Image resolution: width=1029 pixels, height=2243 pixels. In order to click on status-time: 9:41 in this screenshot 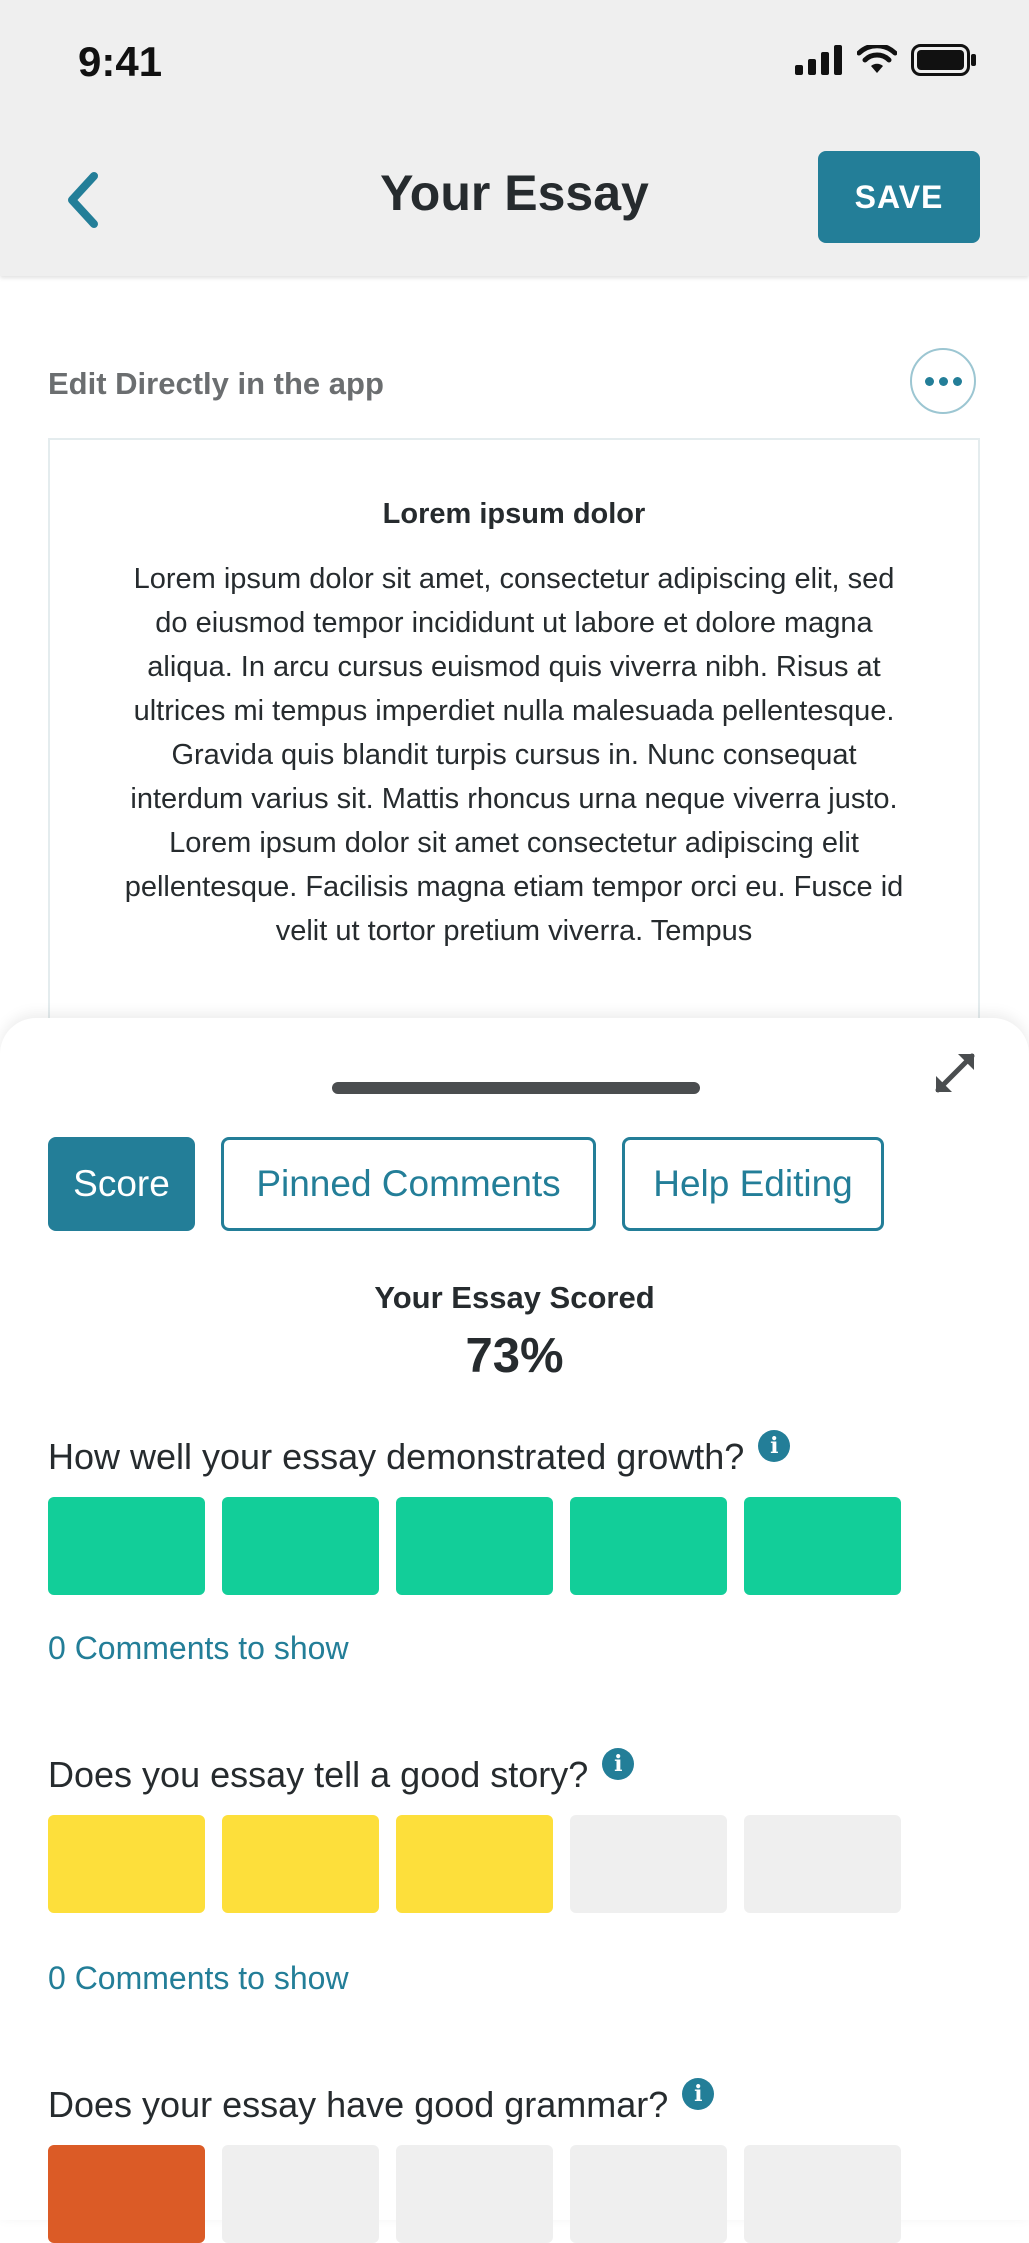, I will do `click(120, 61)`.